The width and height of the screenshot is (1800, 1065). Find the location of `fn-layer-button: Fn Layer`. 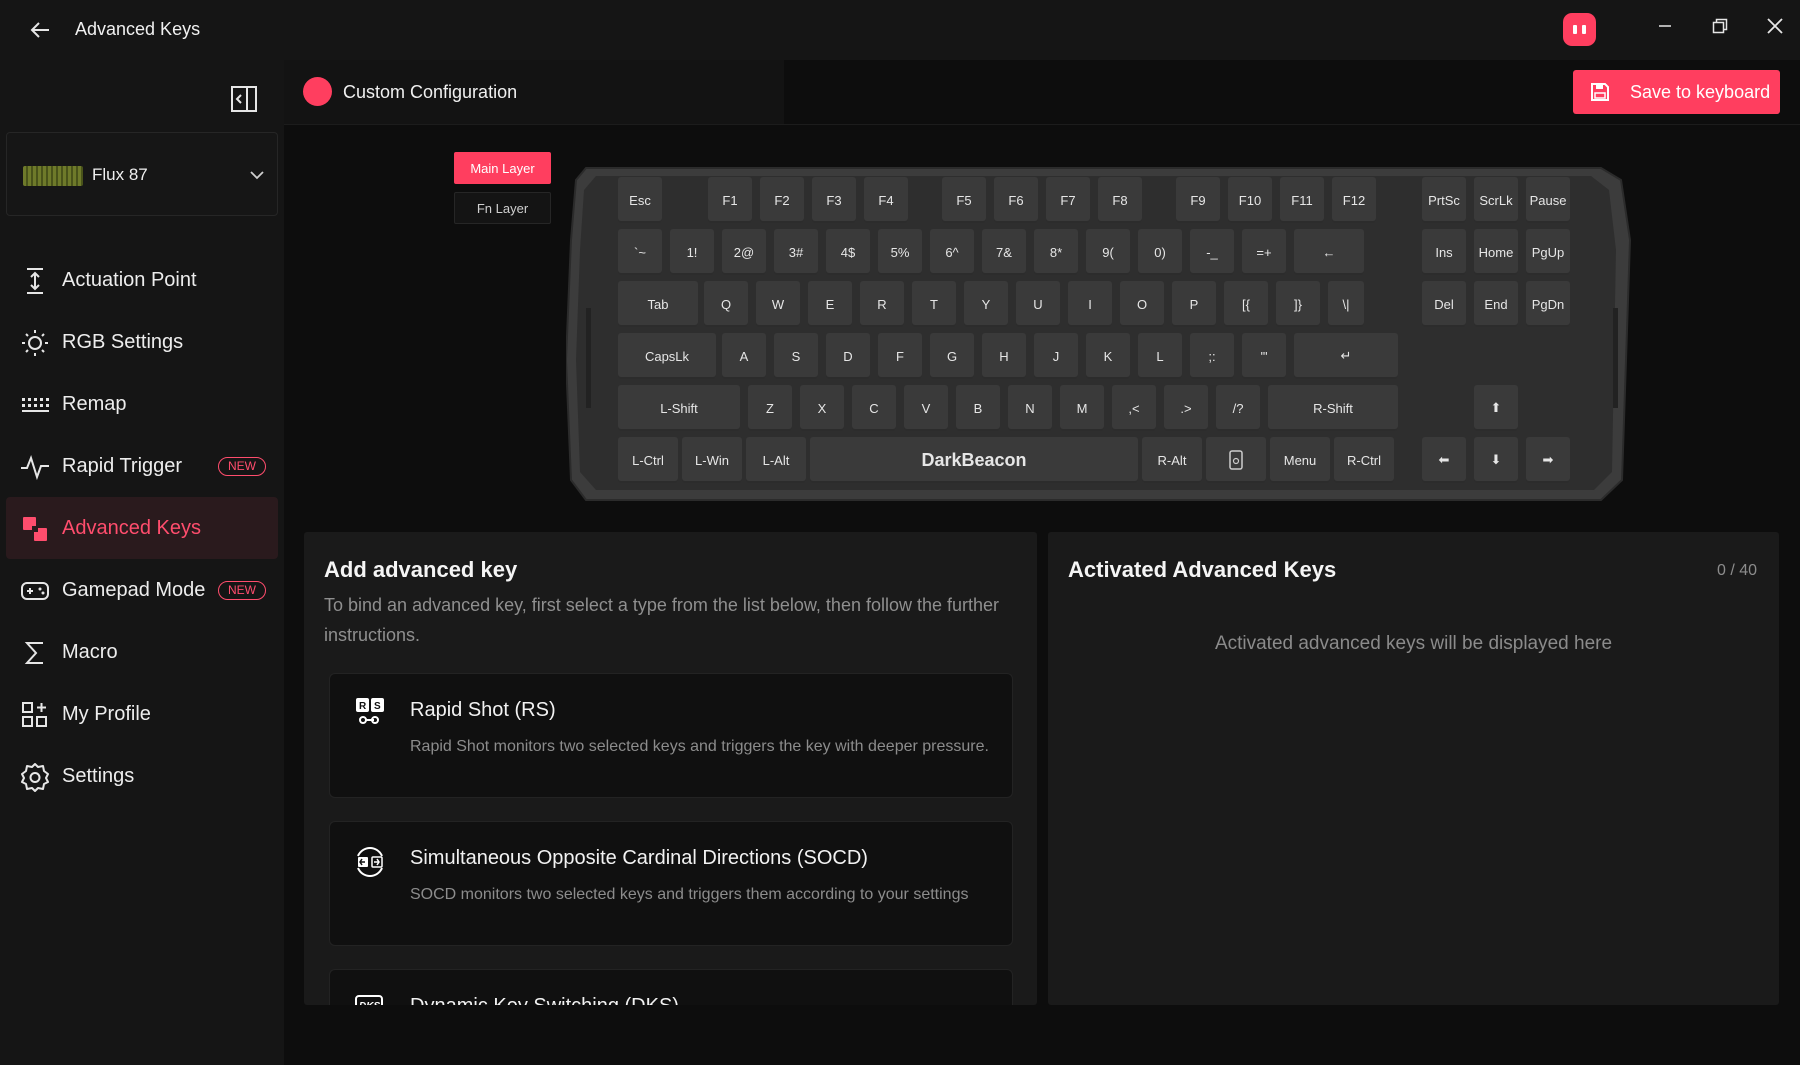

fn-layer-button: Fn Layer is located at coordinates (502, 208).